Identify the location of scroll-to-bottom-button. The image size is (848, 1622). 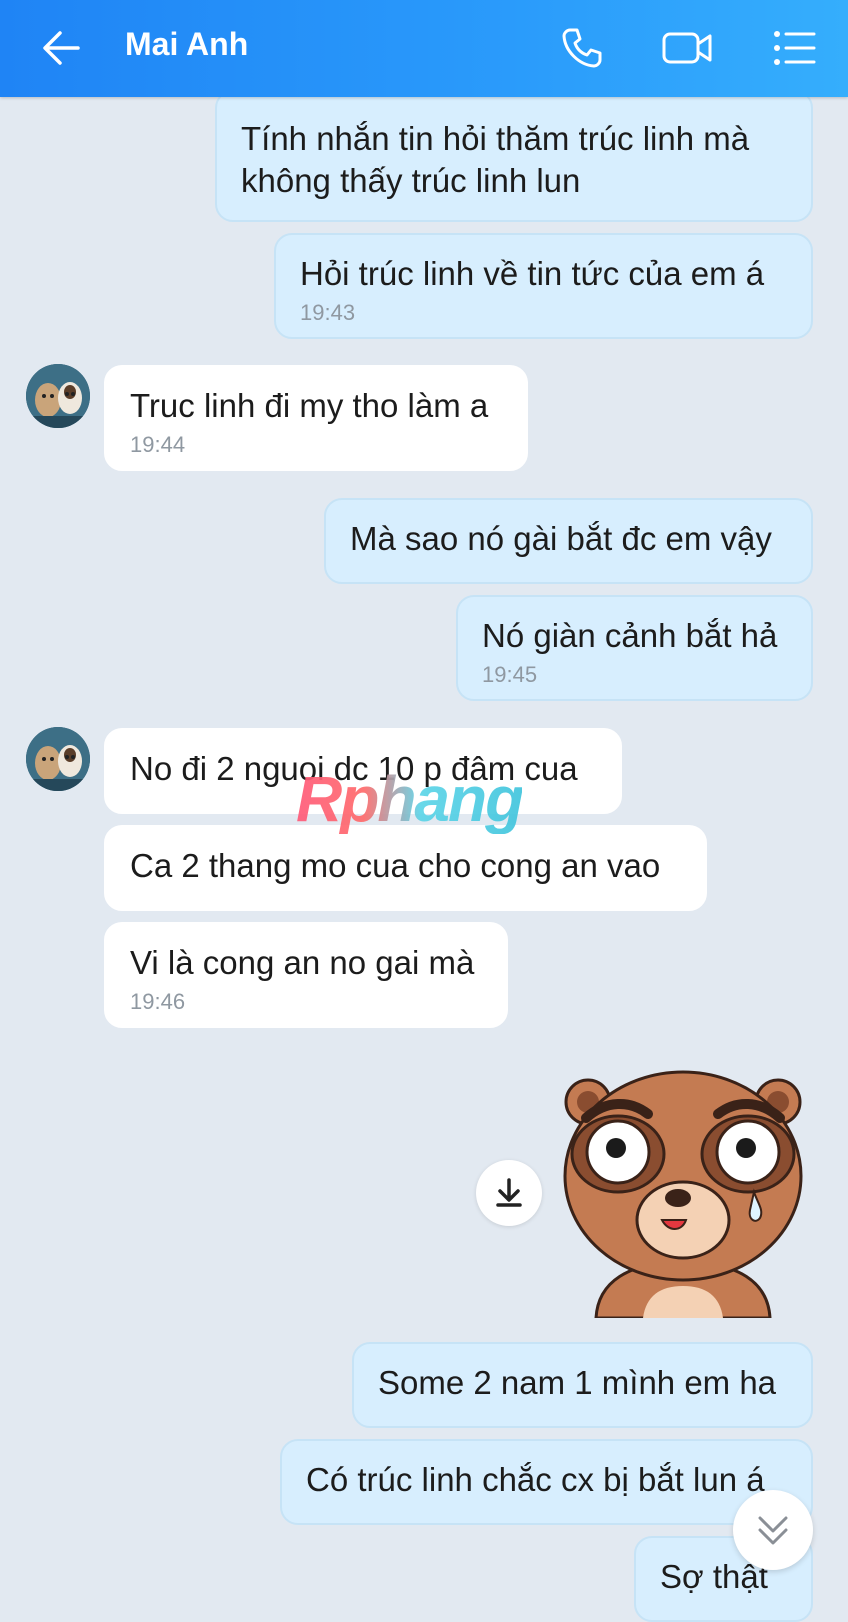
(773, 1530).